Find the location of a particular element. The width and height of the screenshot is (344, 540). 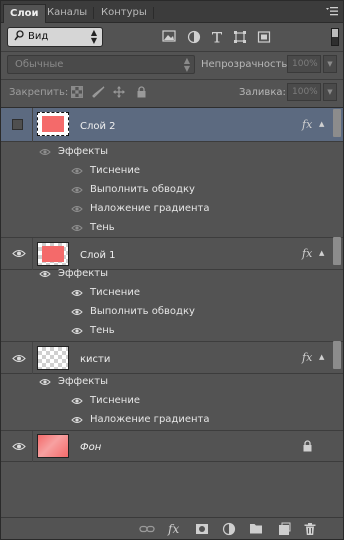

image-filter-icon is located at coordinates (169, 37).